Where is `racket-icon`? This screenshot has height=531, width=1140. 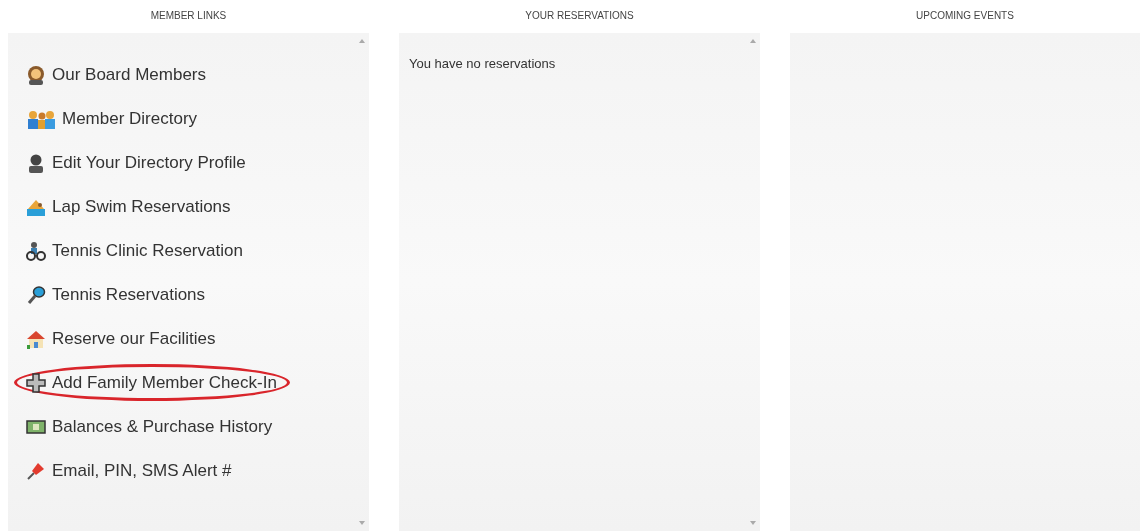 racket-icon is located at coordinates (36, 294).